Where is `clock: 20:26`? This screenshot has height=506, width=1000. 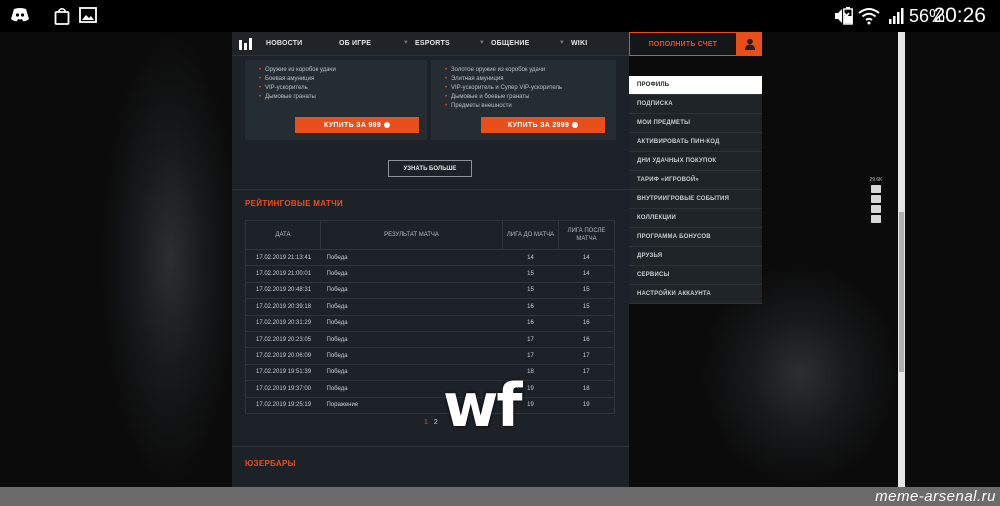
clock: 20:26 is located at coordinates (959, 15).